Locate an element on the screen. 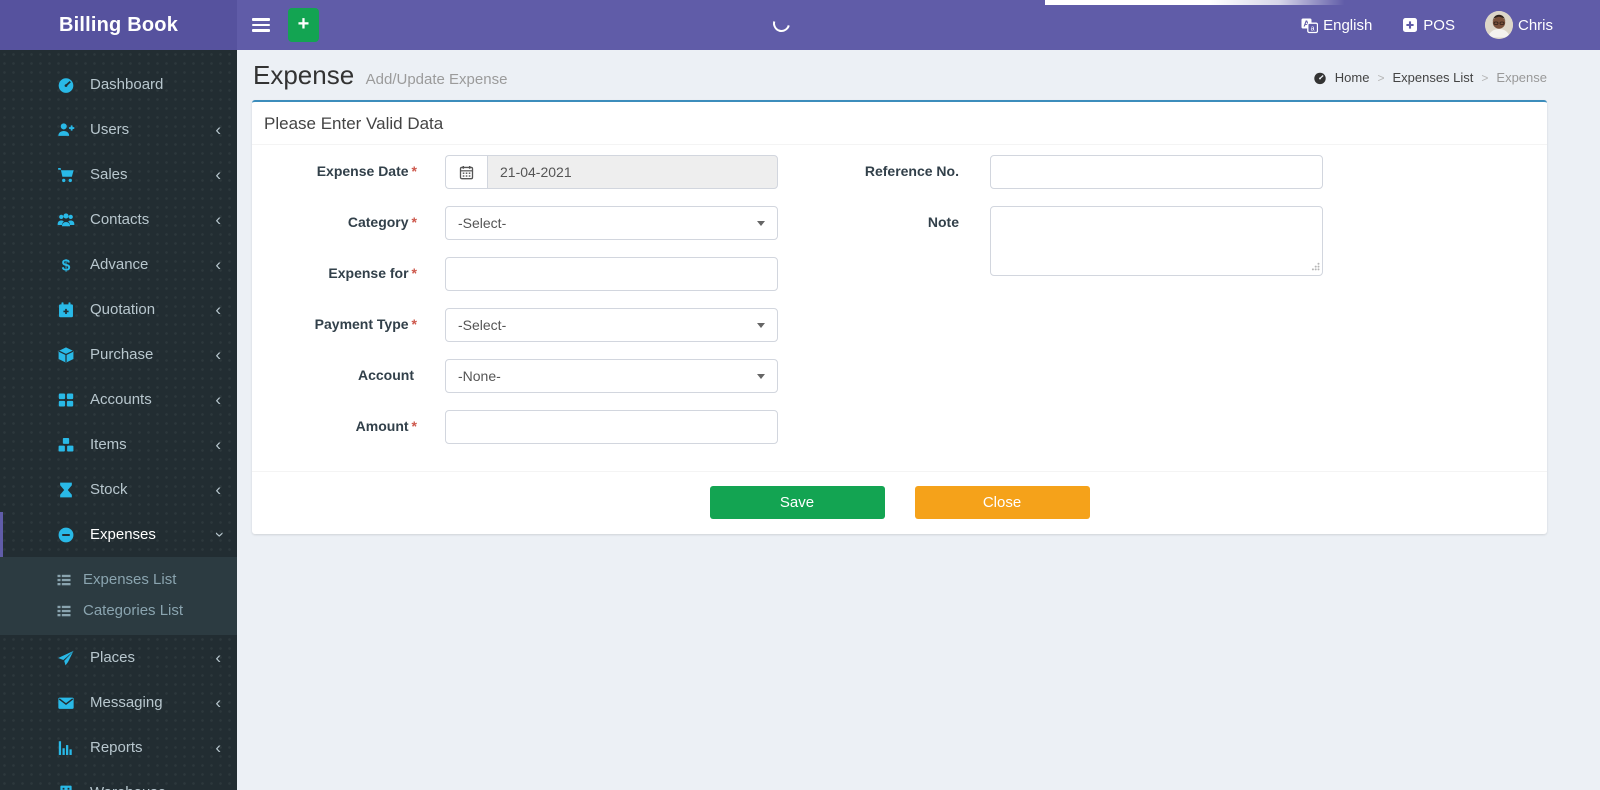 The image size is (1600, 790). sidebar-item-label: Accounts is located at coordinates (121, 399).